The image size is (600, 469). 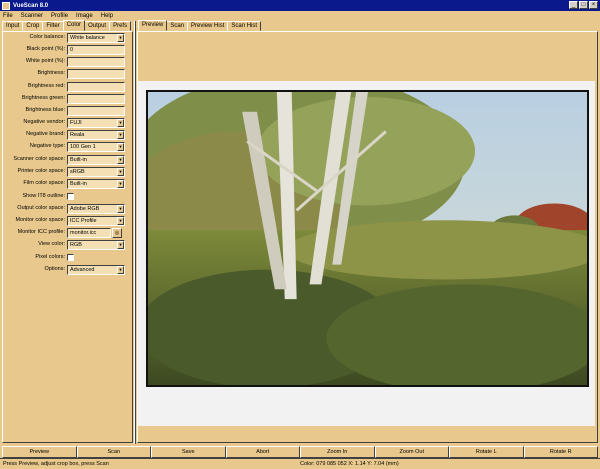 I want to click on negative-brand-row: Negative brand: Reala ▼, so click(x=67, y=135).